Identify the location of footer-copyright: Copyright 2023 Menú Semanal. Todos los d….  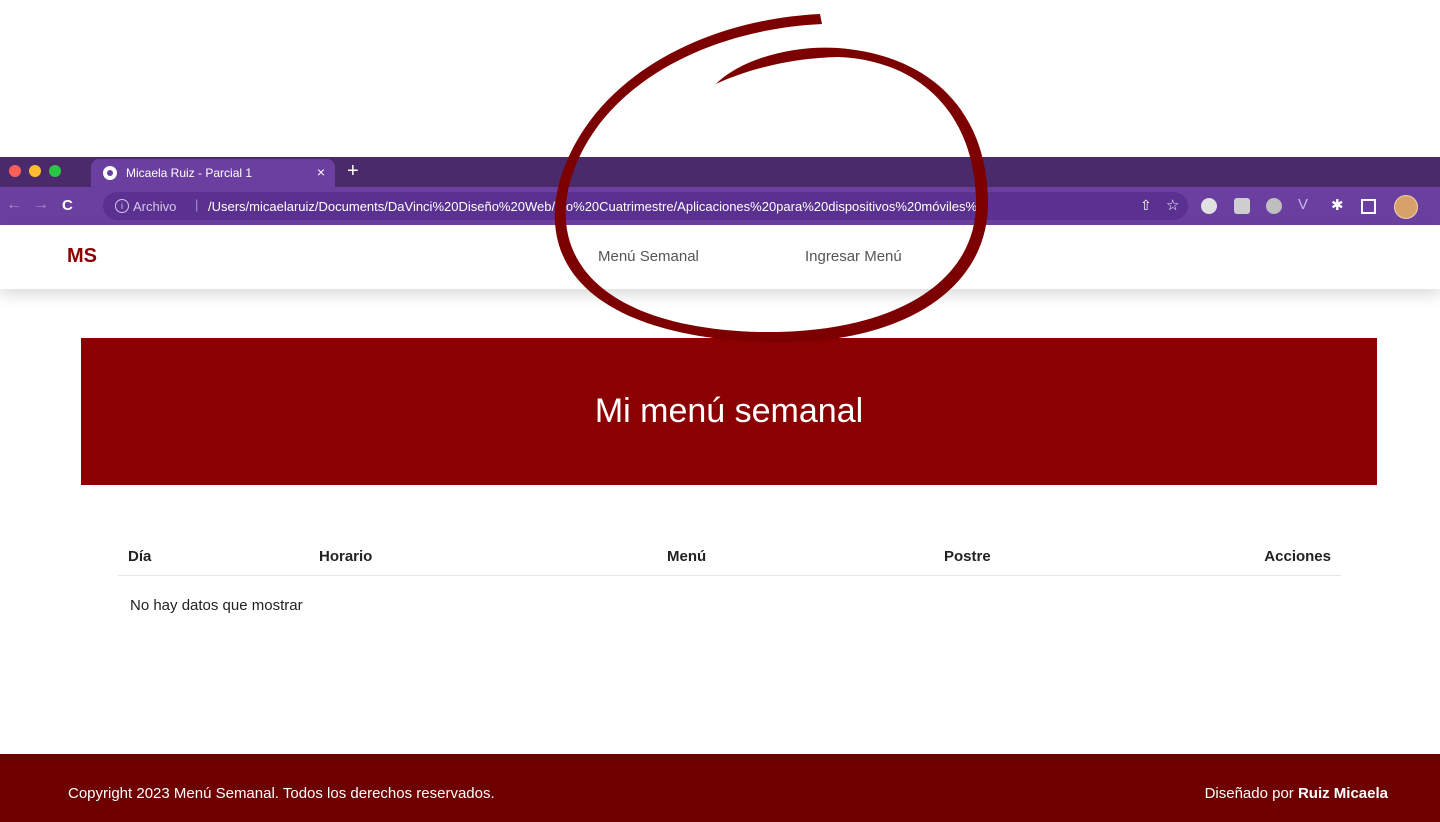
(281, 793).